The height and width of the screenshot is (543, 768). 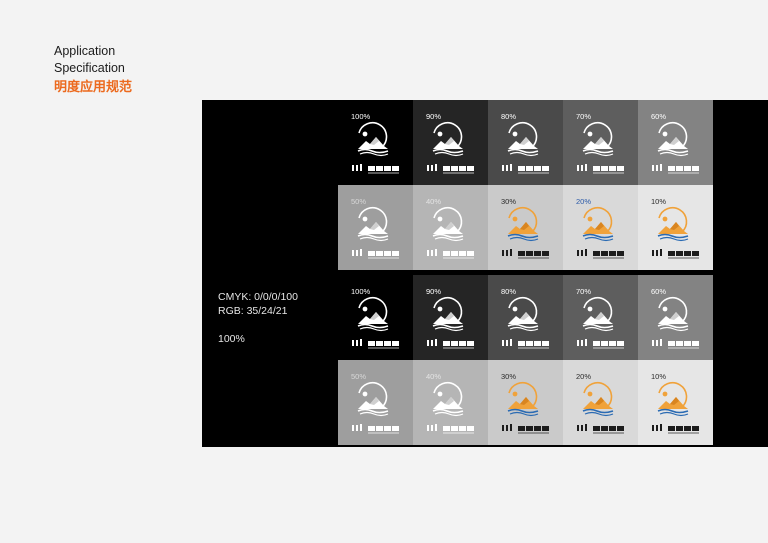 I want to click on heading-chinese-title: 明度应用规范, so click(x=93, y=87).